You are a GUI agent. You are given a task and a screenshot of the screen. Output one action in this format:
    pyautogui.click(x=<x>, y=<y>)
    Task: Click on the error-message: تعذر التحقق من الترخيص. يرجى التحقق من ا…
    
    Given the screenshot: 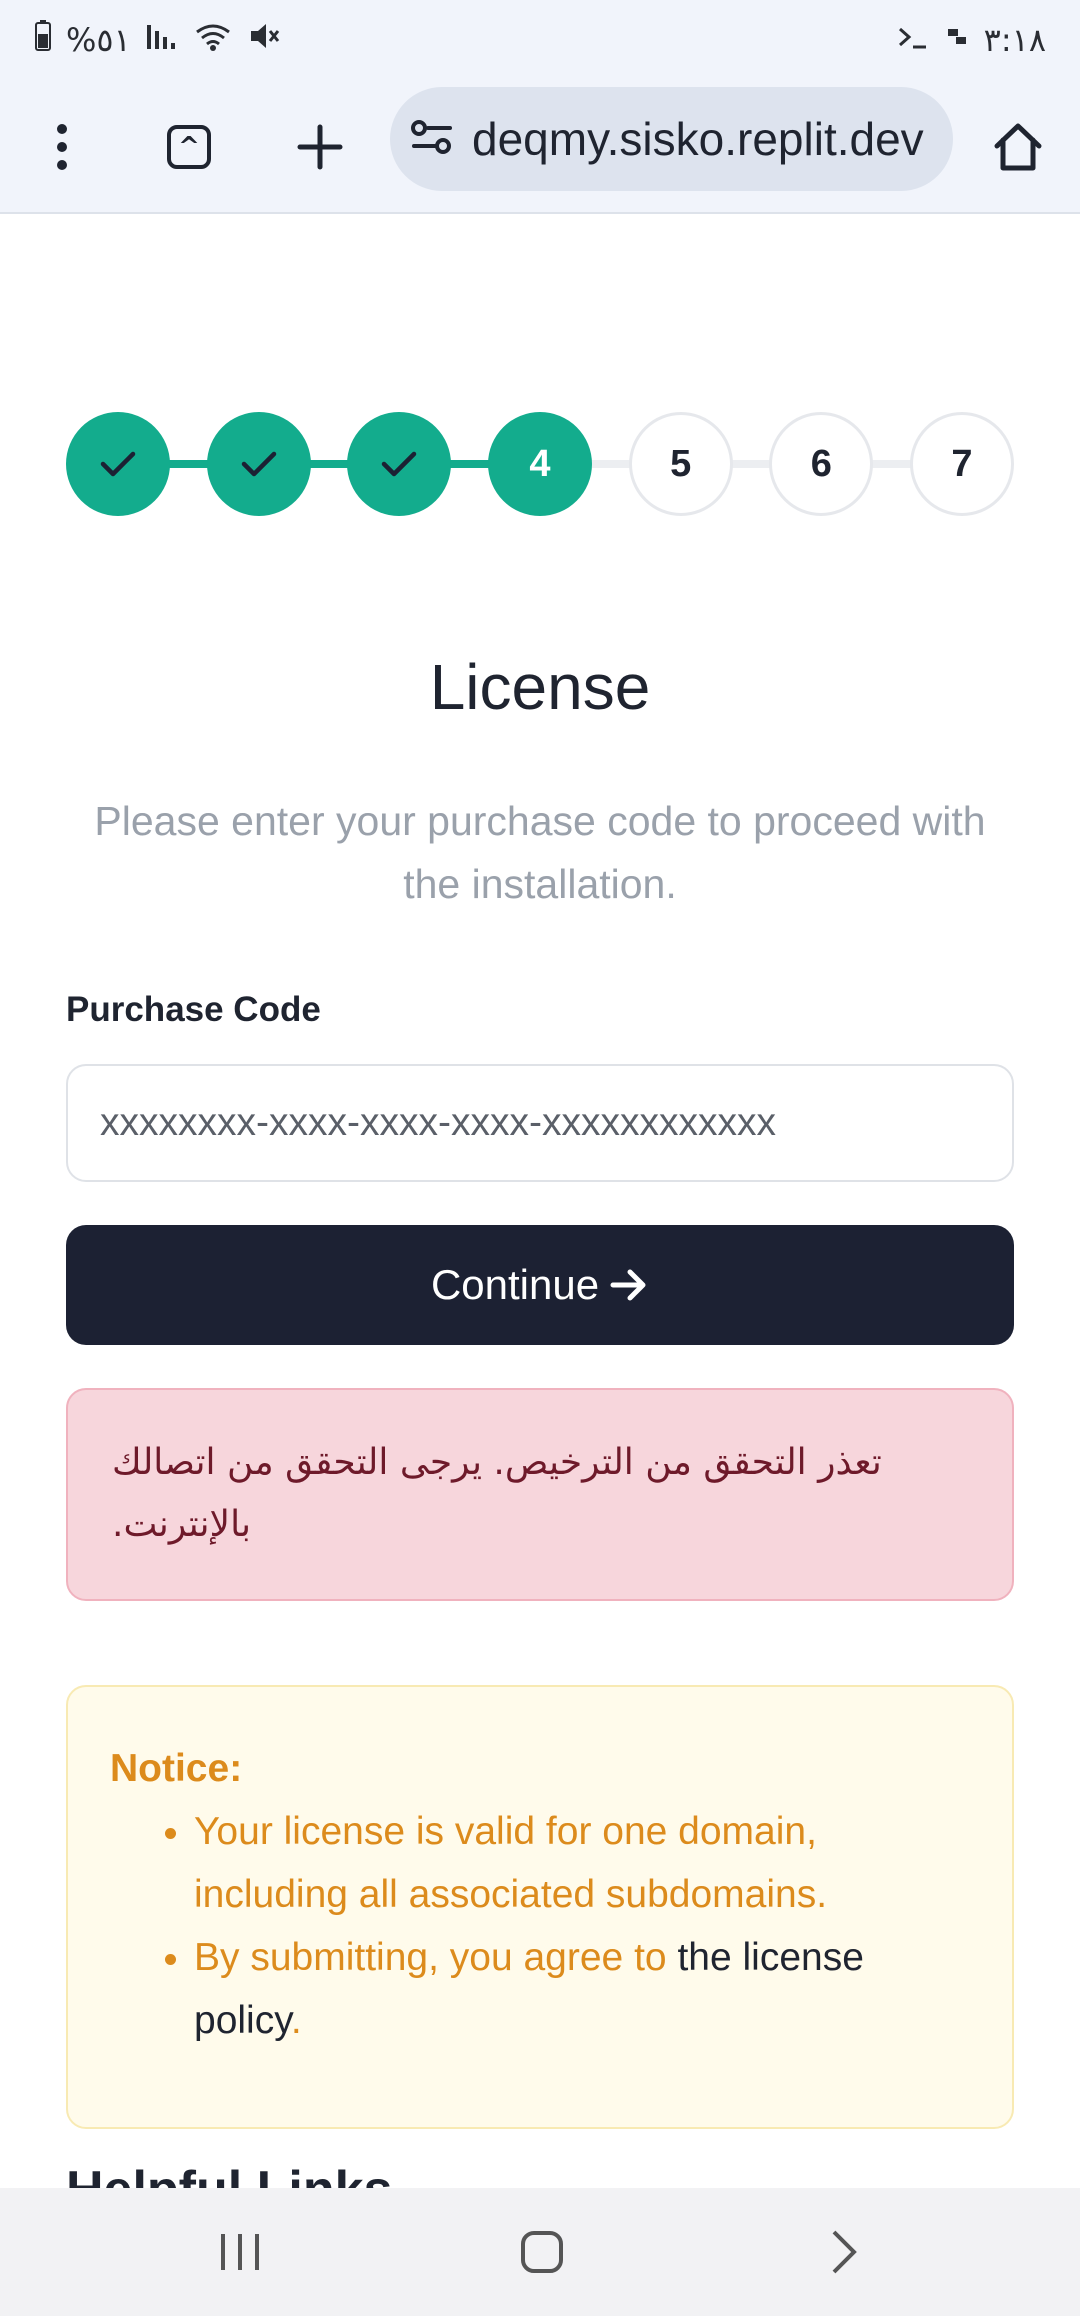 What is the action you would take?
    pyautogui.click(x=497, y=1493)
    